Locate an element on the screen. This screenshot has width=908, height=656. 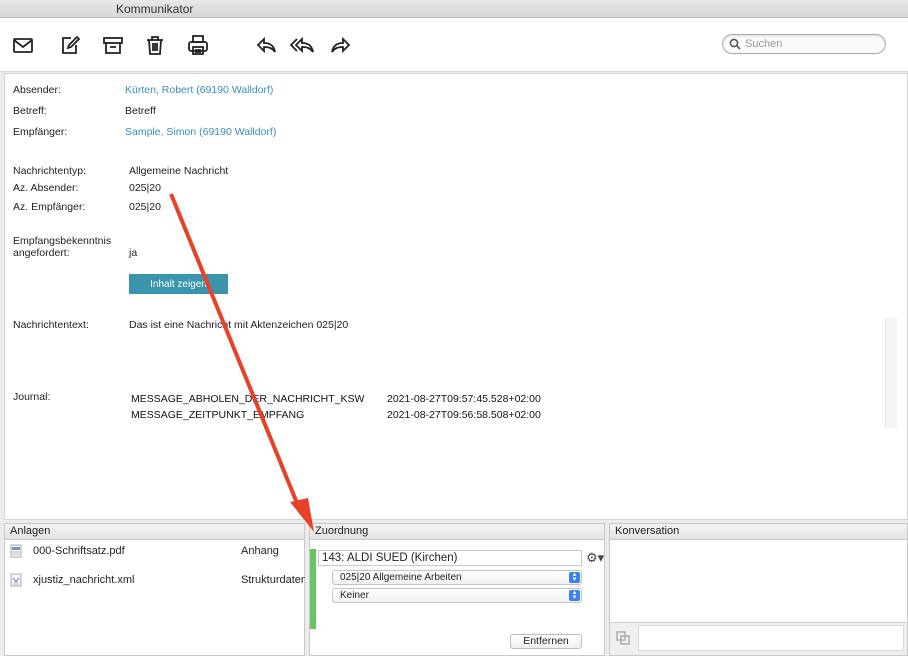
forward-icon is located at coordinates (341, 45).